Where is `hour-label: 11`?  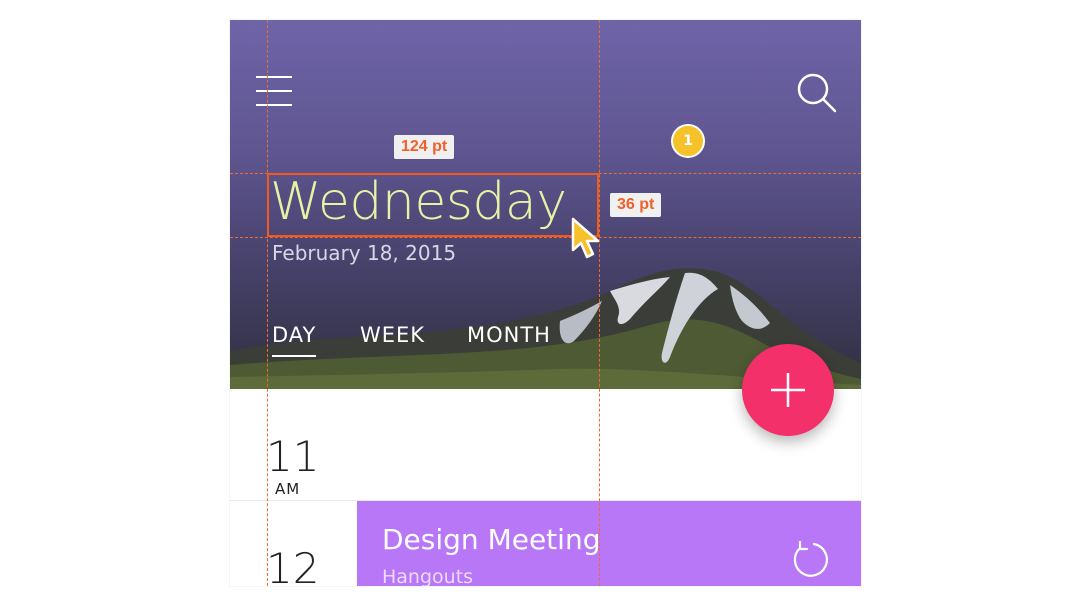
hour-label: 11 is located at coordinates (293, 456).